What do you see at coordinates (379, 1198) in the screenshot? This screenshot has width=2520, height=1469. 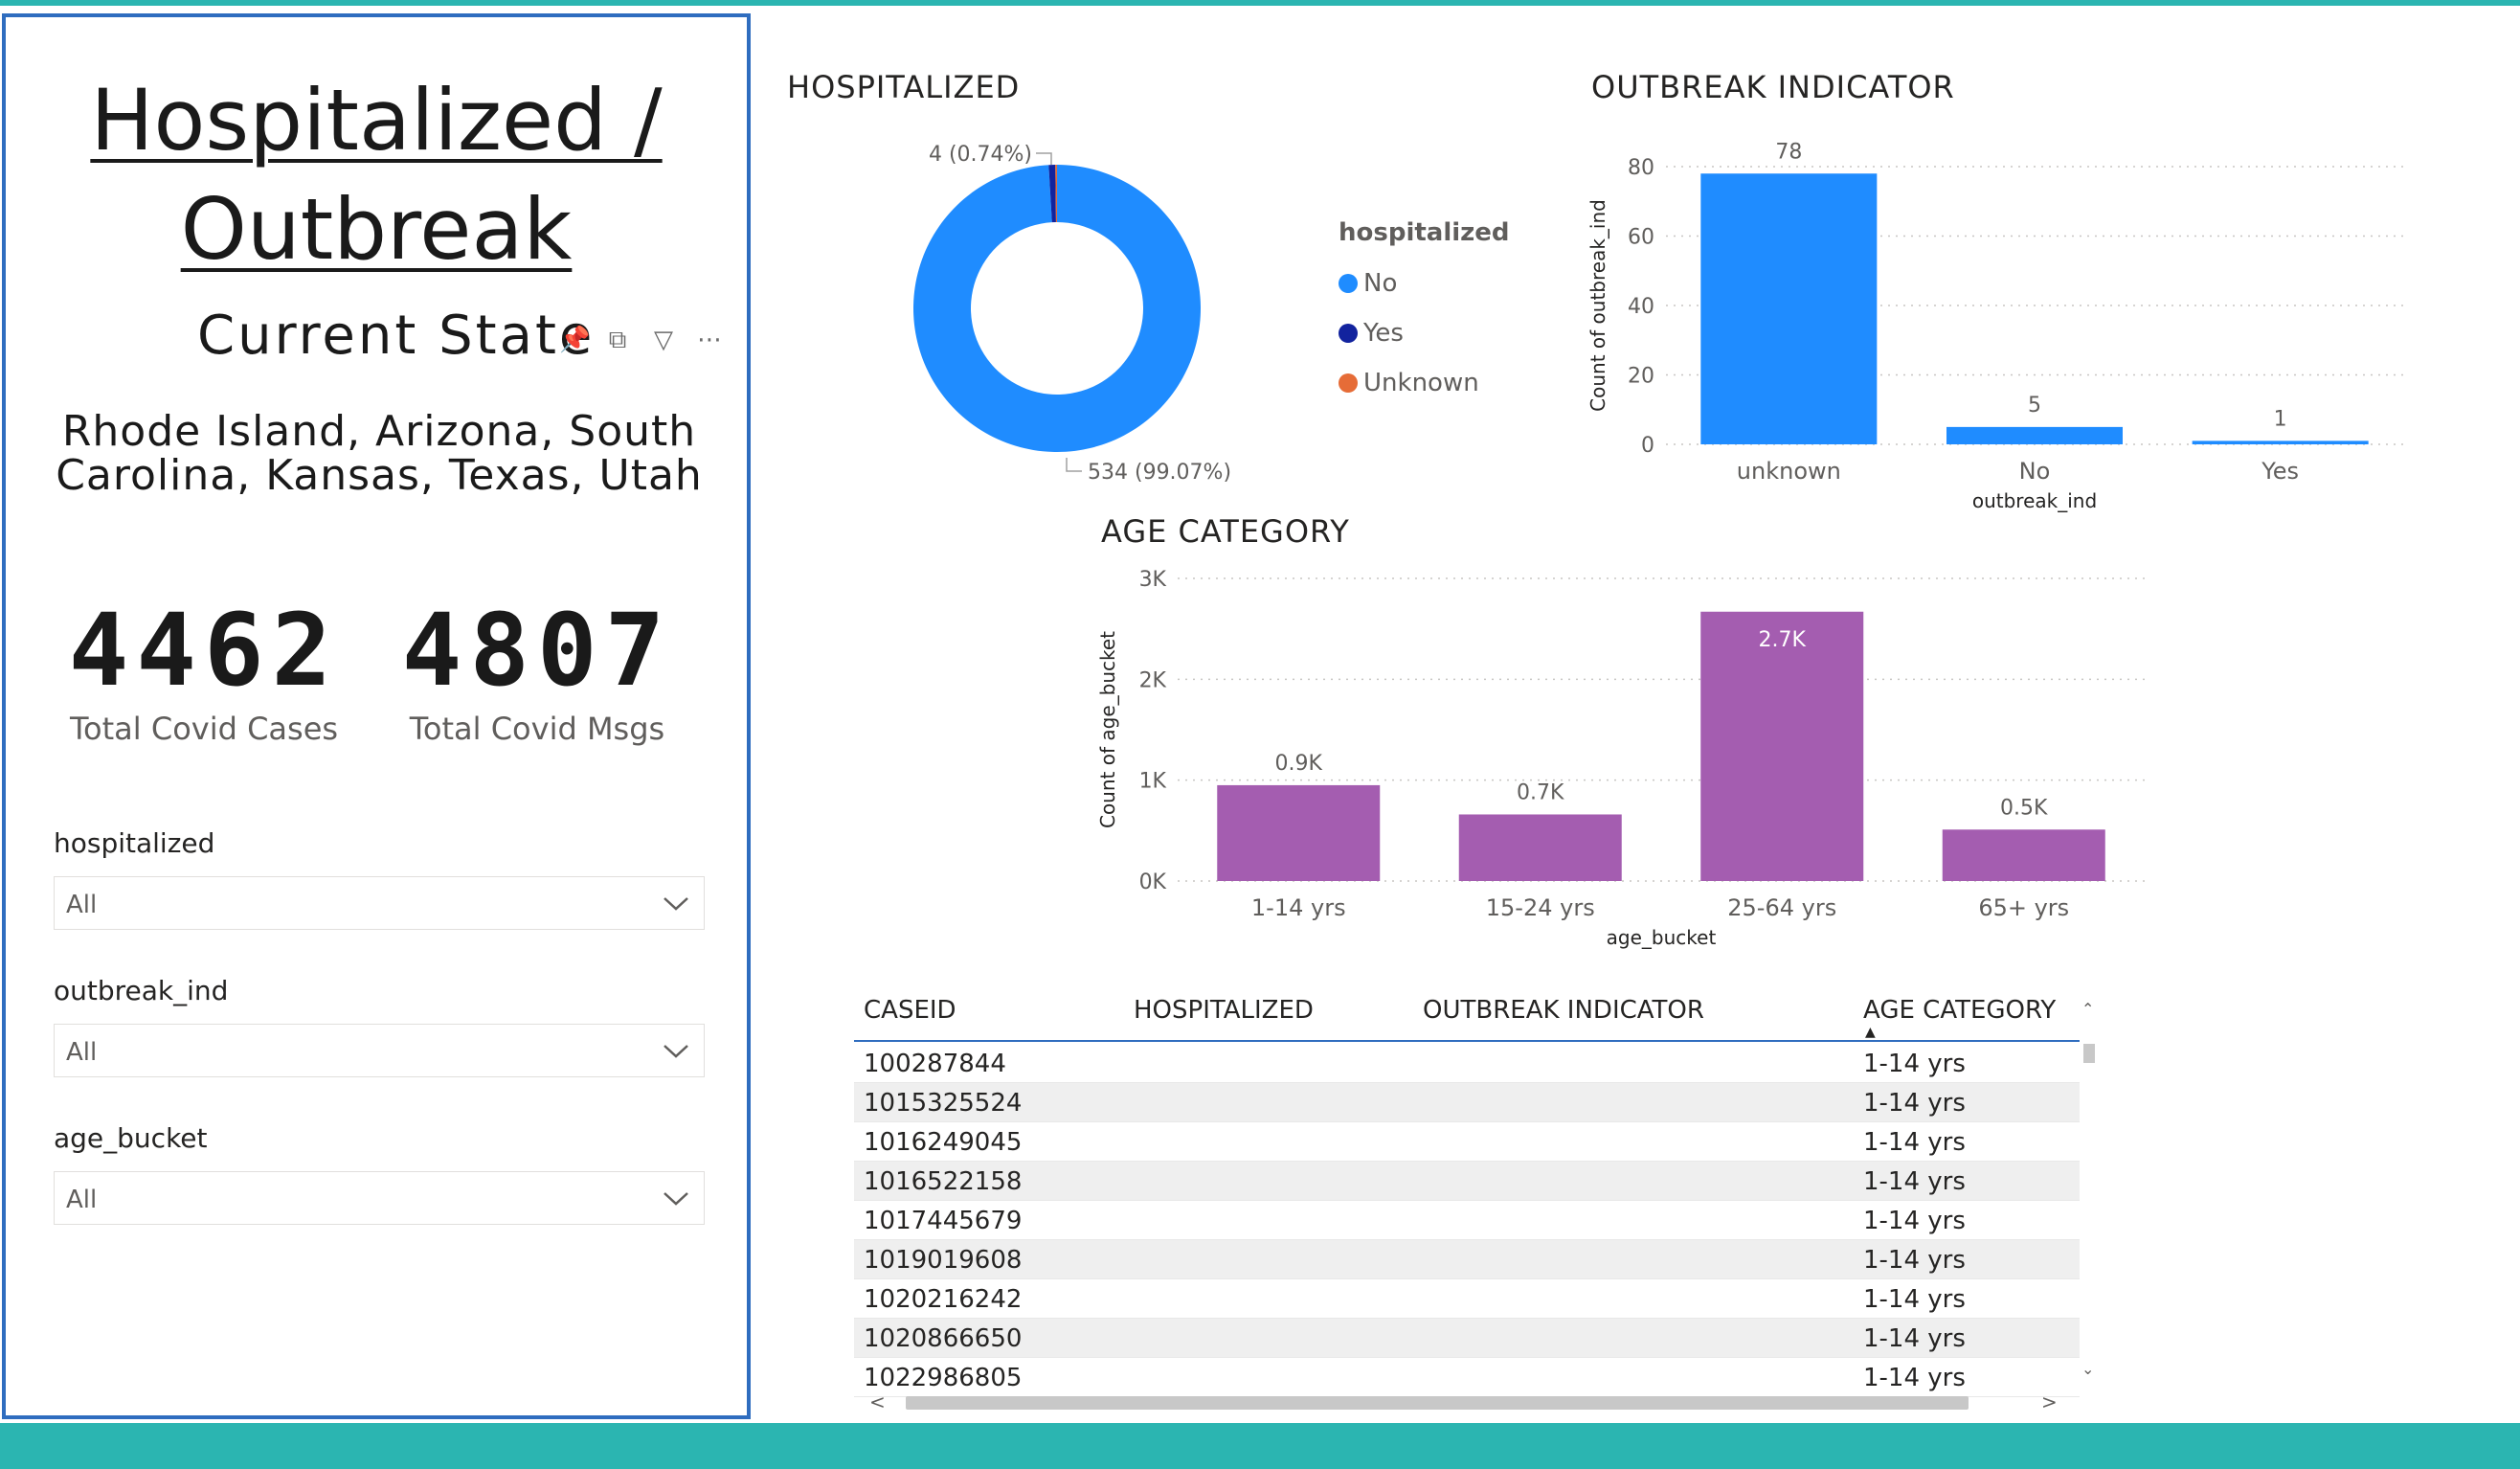 I see `age-bucket-dropdown: All` at bounding box center [379, 1198].